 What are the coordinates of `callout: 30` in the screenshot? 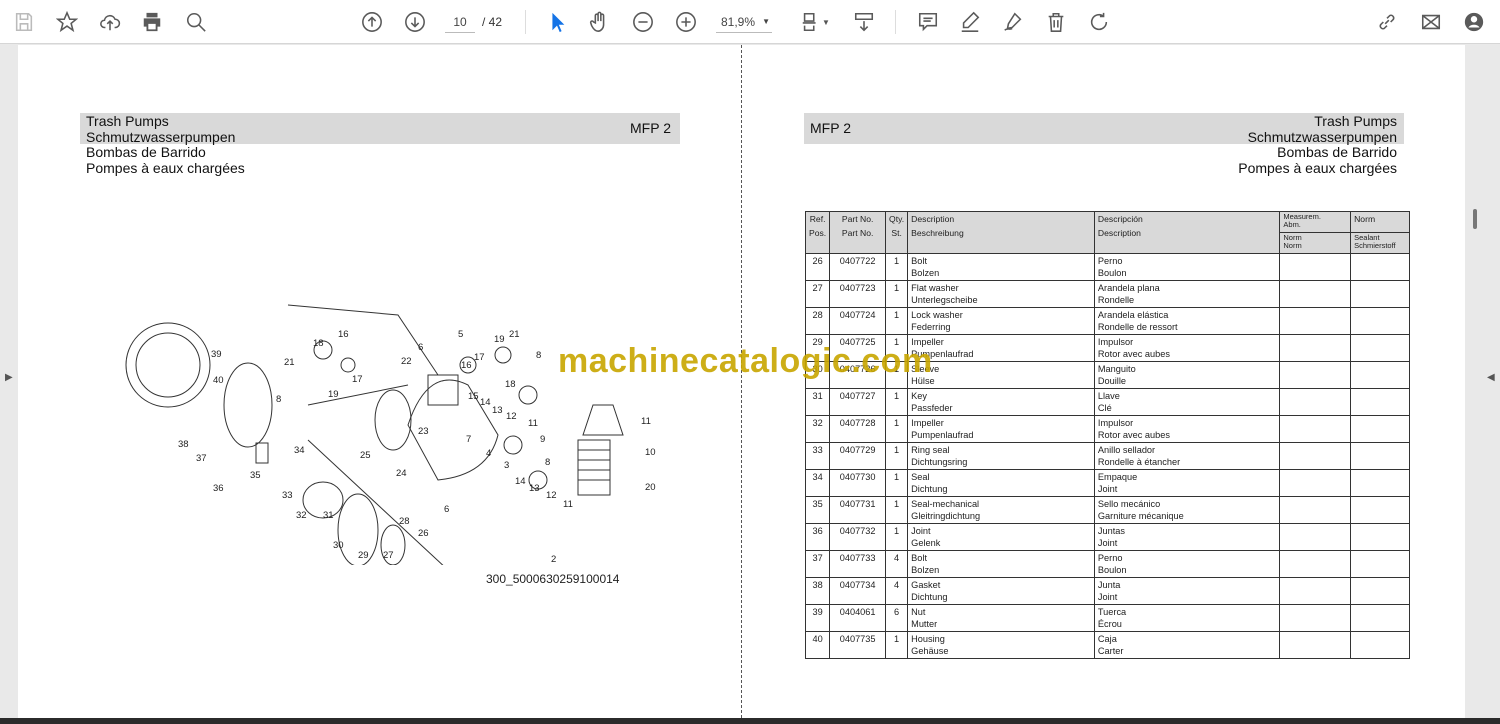 It's located at (338, 545).